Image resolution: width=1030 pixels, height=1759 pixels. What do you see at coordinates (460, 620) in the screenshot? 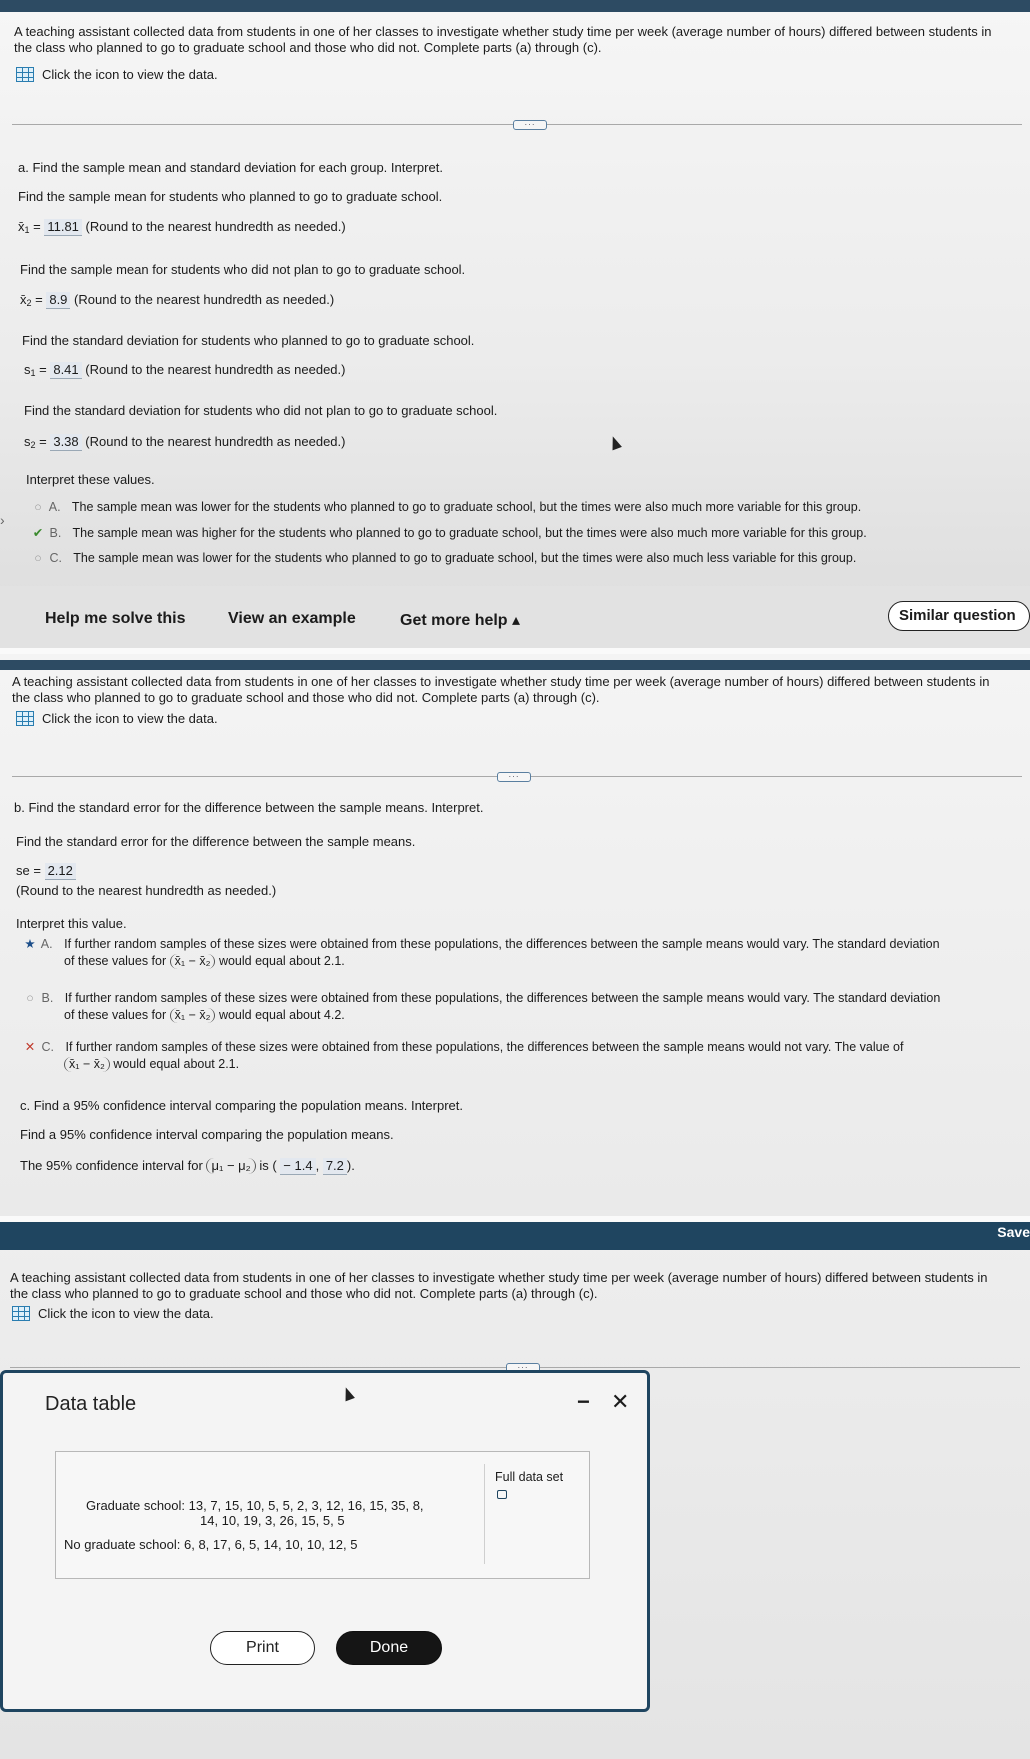
I see `get-more-help-button: Get more help ▴` at bounding box center [460, 620].